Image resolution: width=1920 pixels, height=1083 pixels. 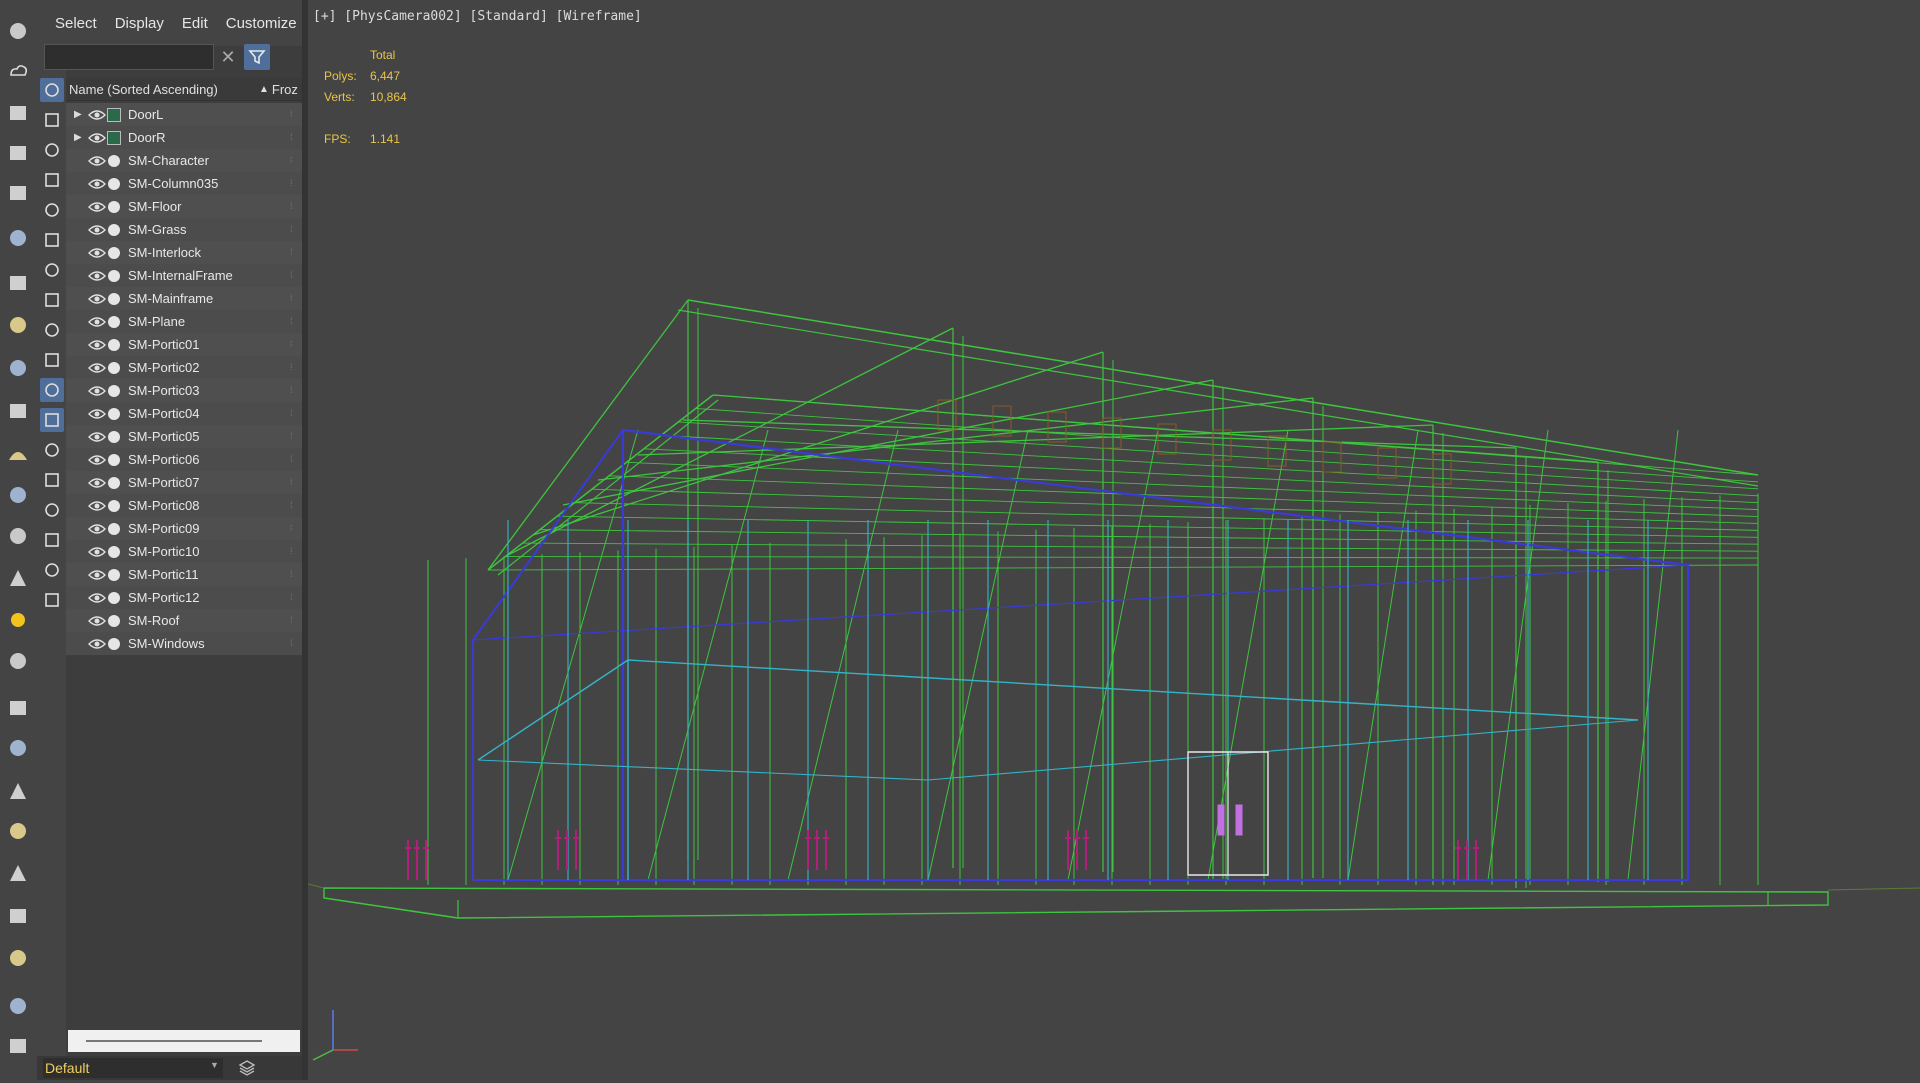 I want to click on sphere-icon, so click(x=18, y=495).